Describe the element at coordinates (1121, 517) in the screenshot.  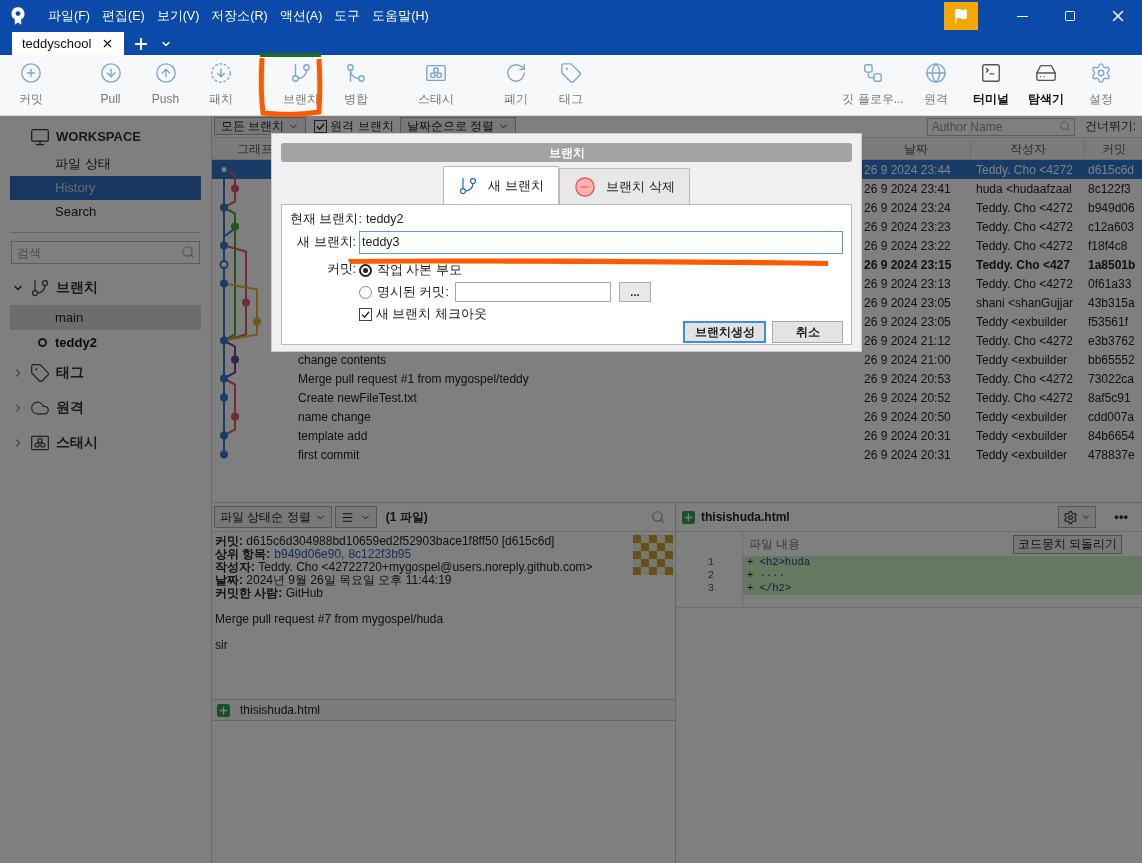
I see `more-button: •••` at that location.